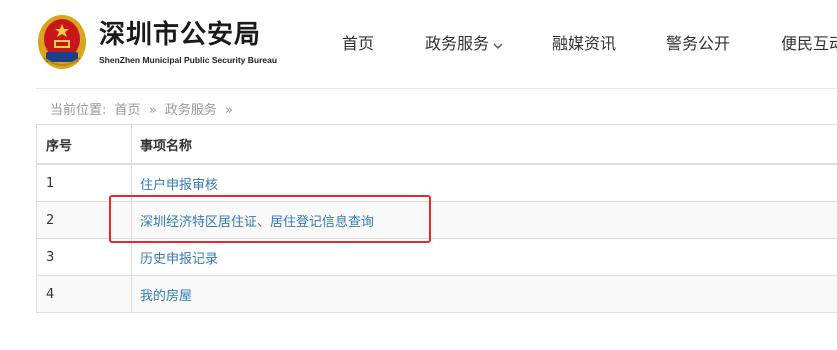 This screenshot has height=350, width=837. Describe the element at coordinates (166, 294) in the screenshot. I see `service-link: 我的房屋` at that location.